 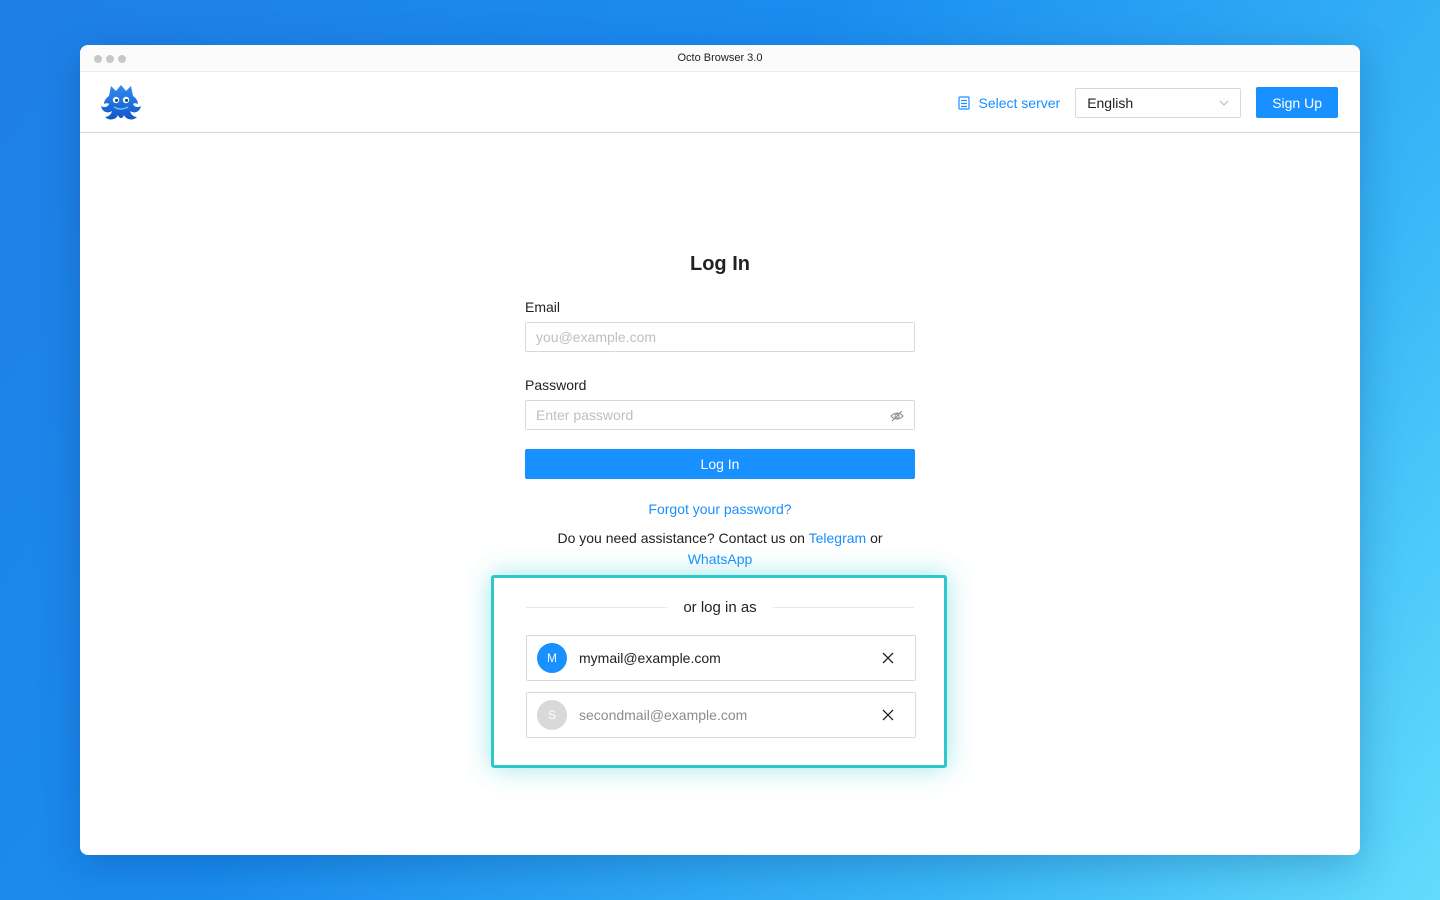 I want to click on select-server-link: Select server, so click(x=1009, y=103).